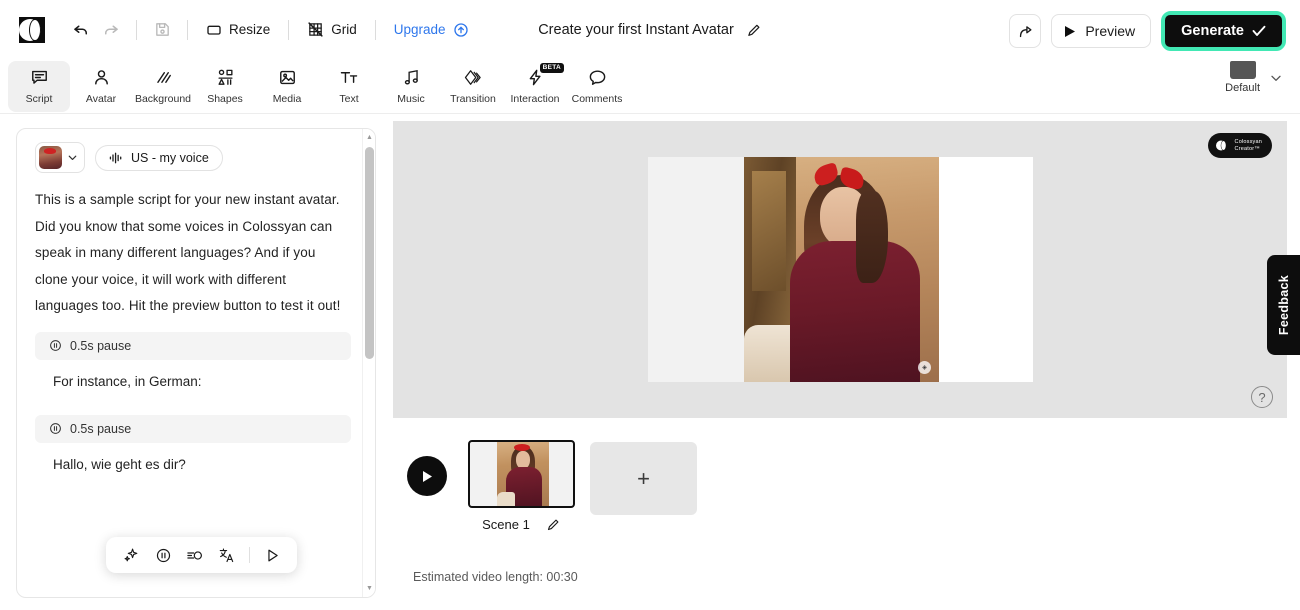 This screenshot has width=1300, height=610. I want to click on save-button, so click(162, 30).